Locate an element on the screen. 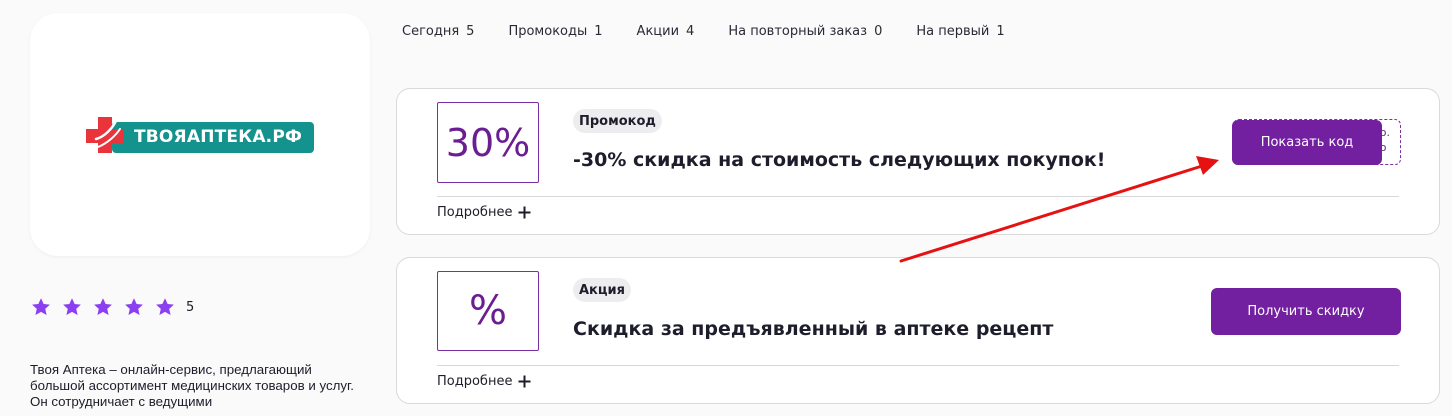  show-code-button: Показать код is located at coordinates (1307, 142).